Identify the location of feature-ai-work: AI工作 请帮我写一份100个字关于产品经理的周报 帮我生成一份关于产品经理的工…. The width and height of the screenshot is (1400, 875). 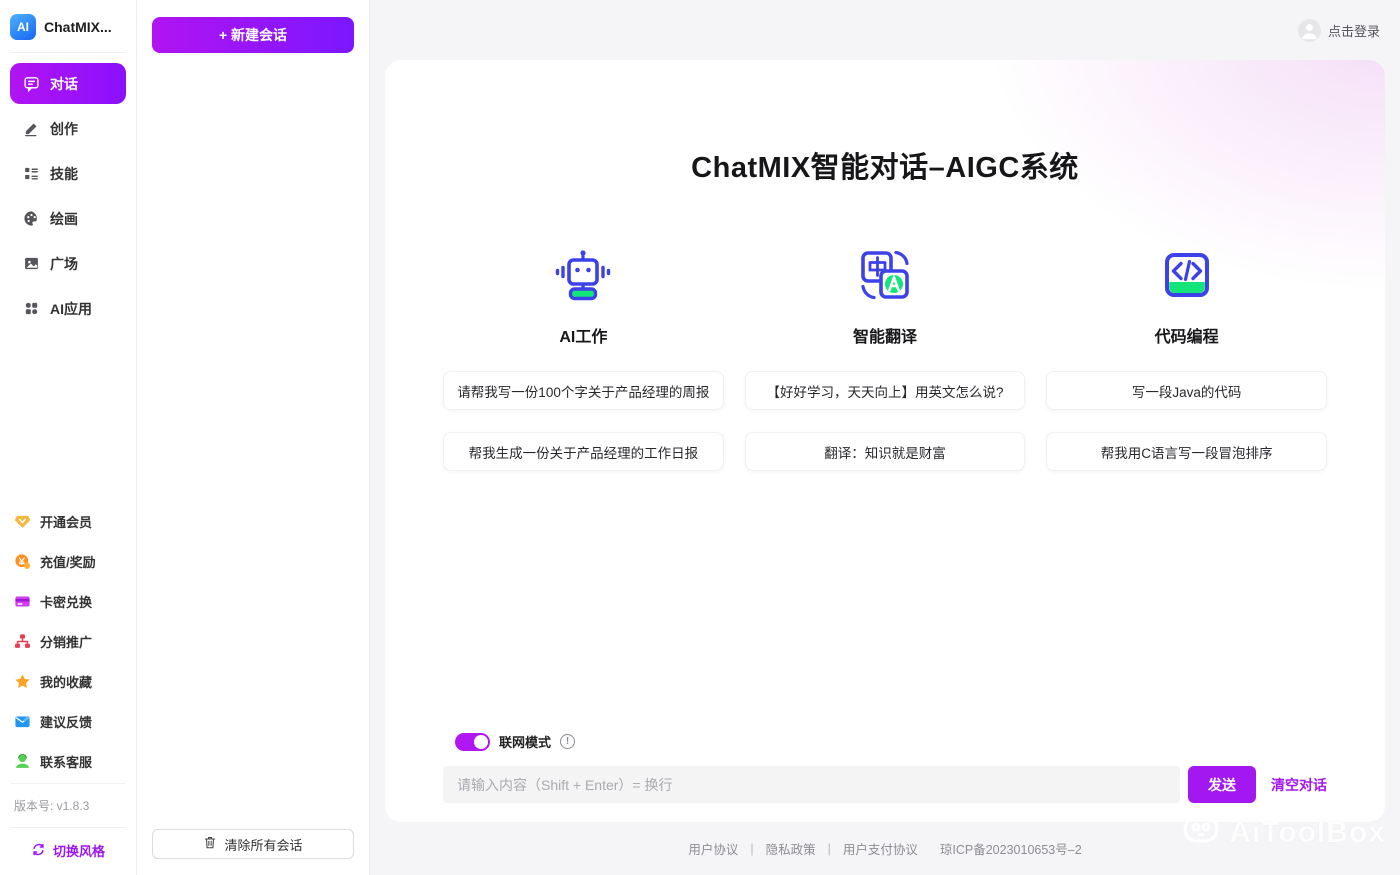
(583, 370).